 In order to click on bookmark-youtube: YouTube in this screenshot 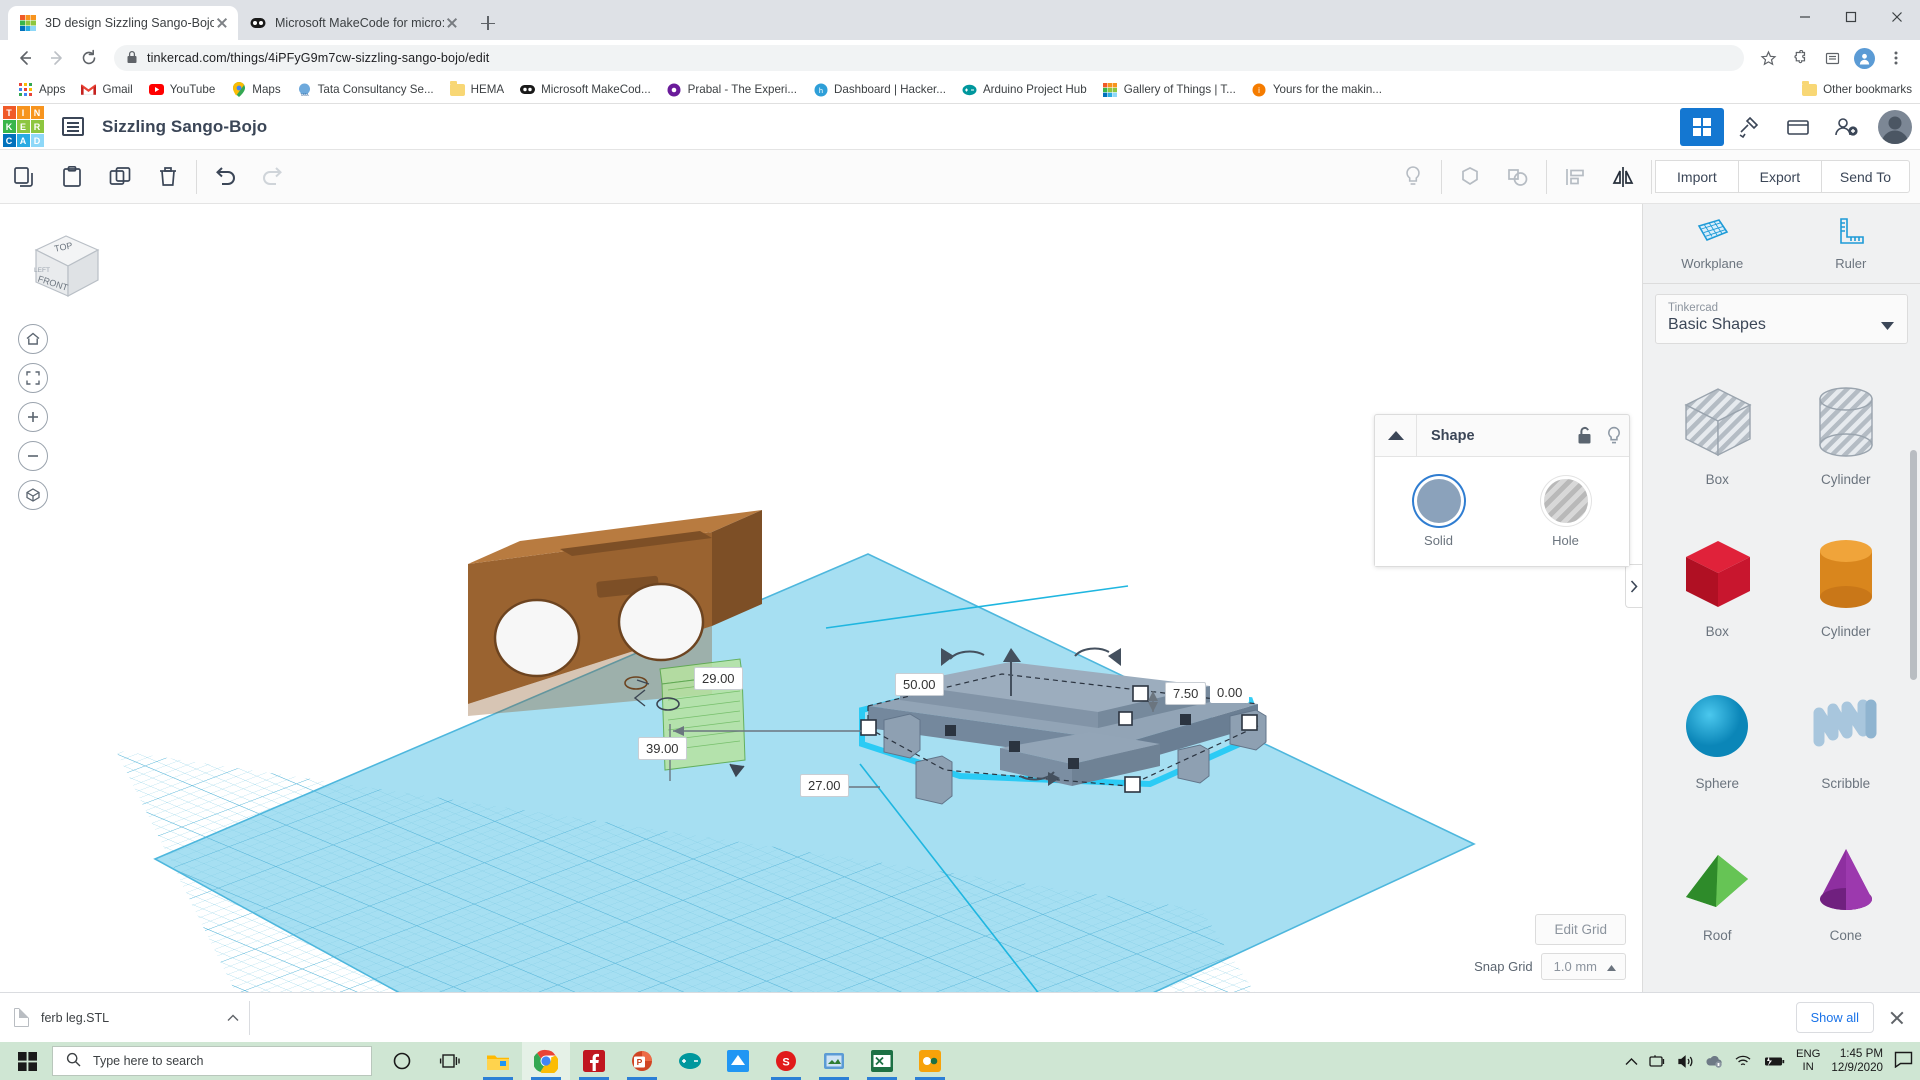, I will do `click(182, 89)`.